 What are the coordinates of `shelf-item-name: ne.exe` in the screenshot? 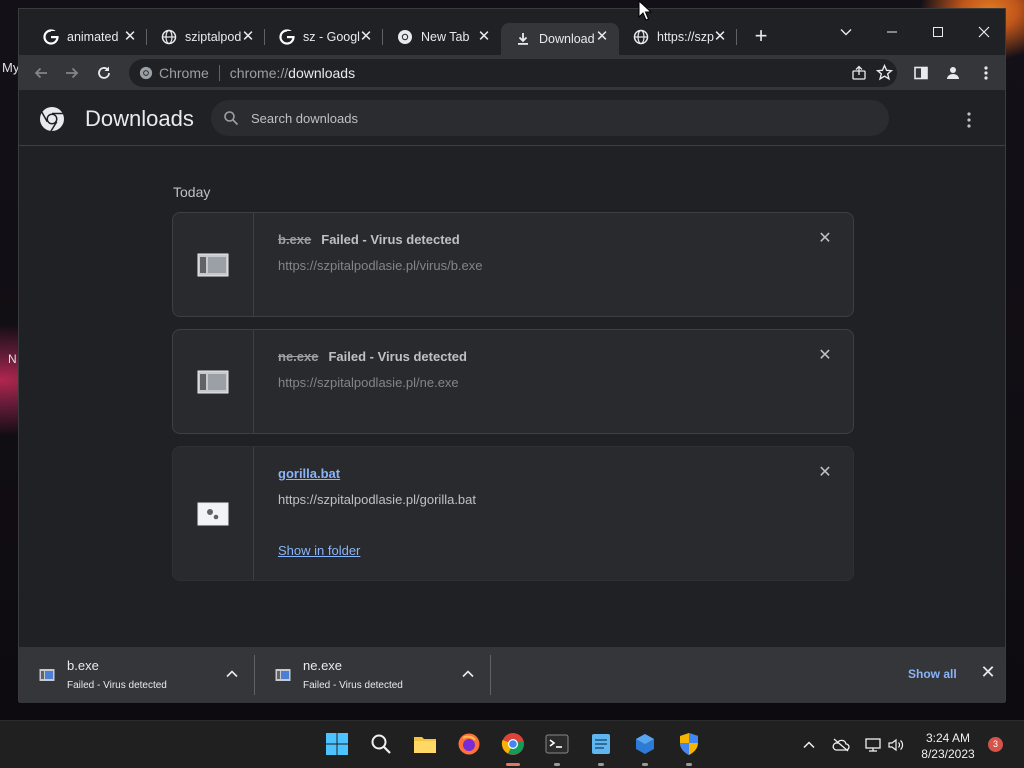 It's located at (323, 665).